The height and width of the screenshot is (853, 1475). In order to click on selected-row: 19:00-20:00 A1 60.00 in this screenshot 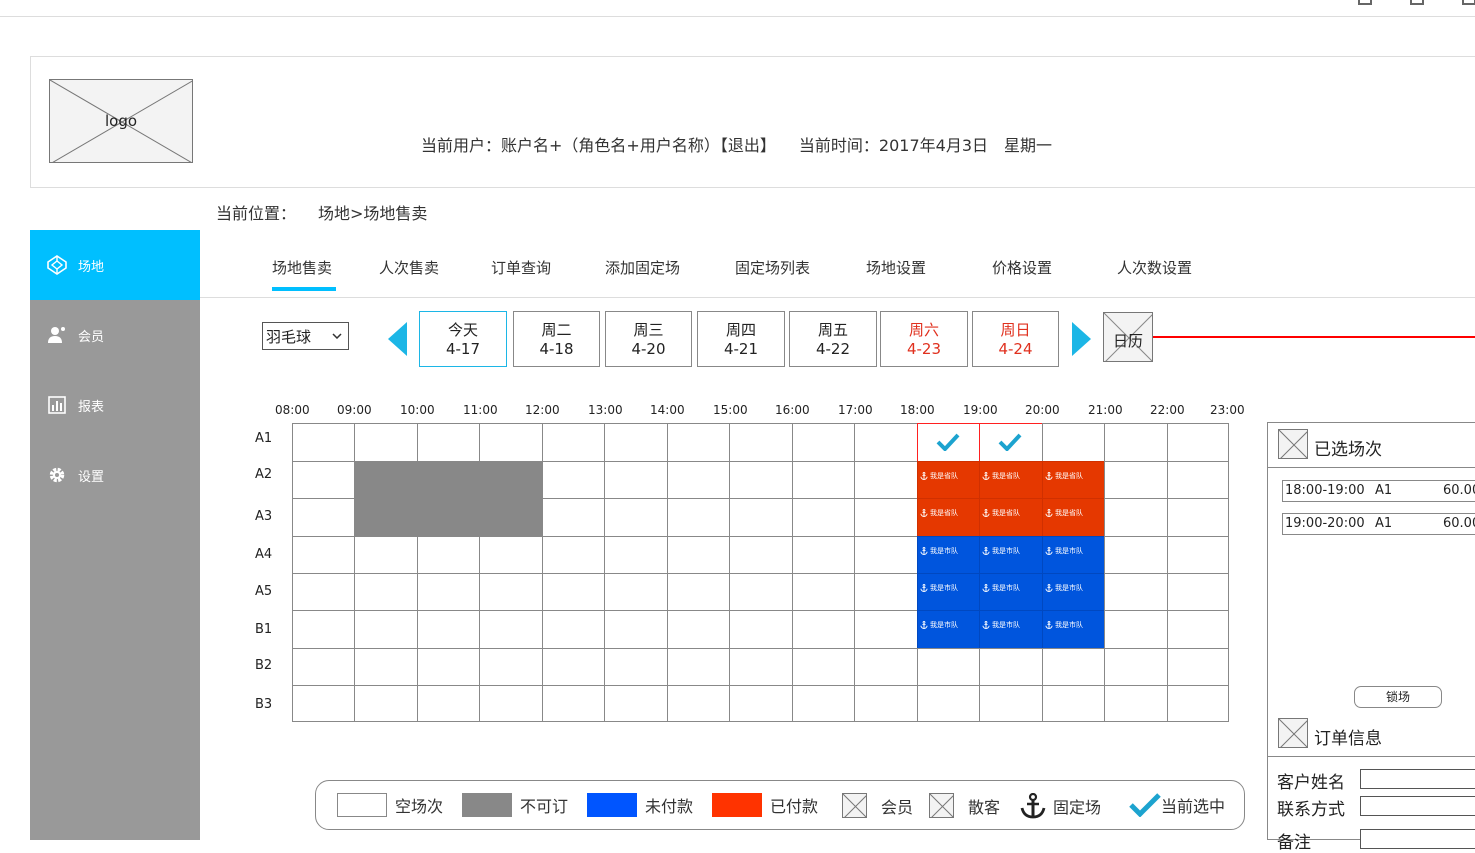, I will do `click(1378, 524)`.